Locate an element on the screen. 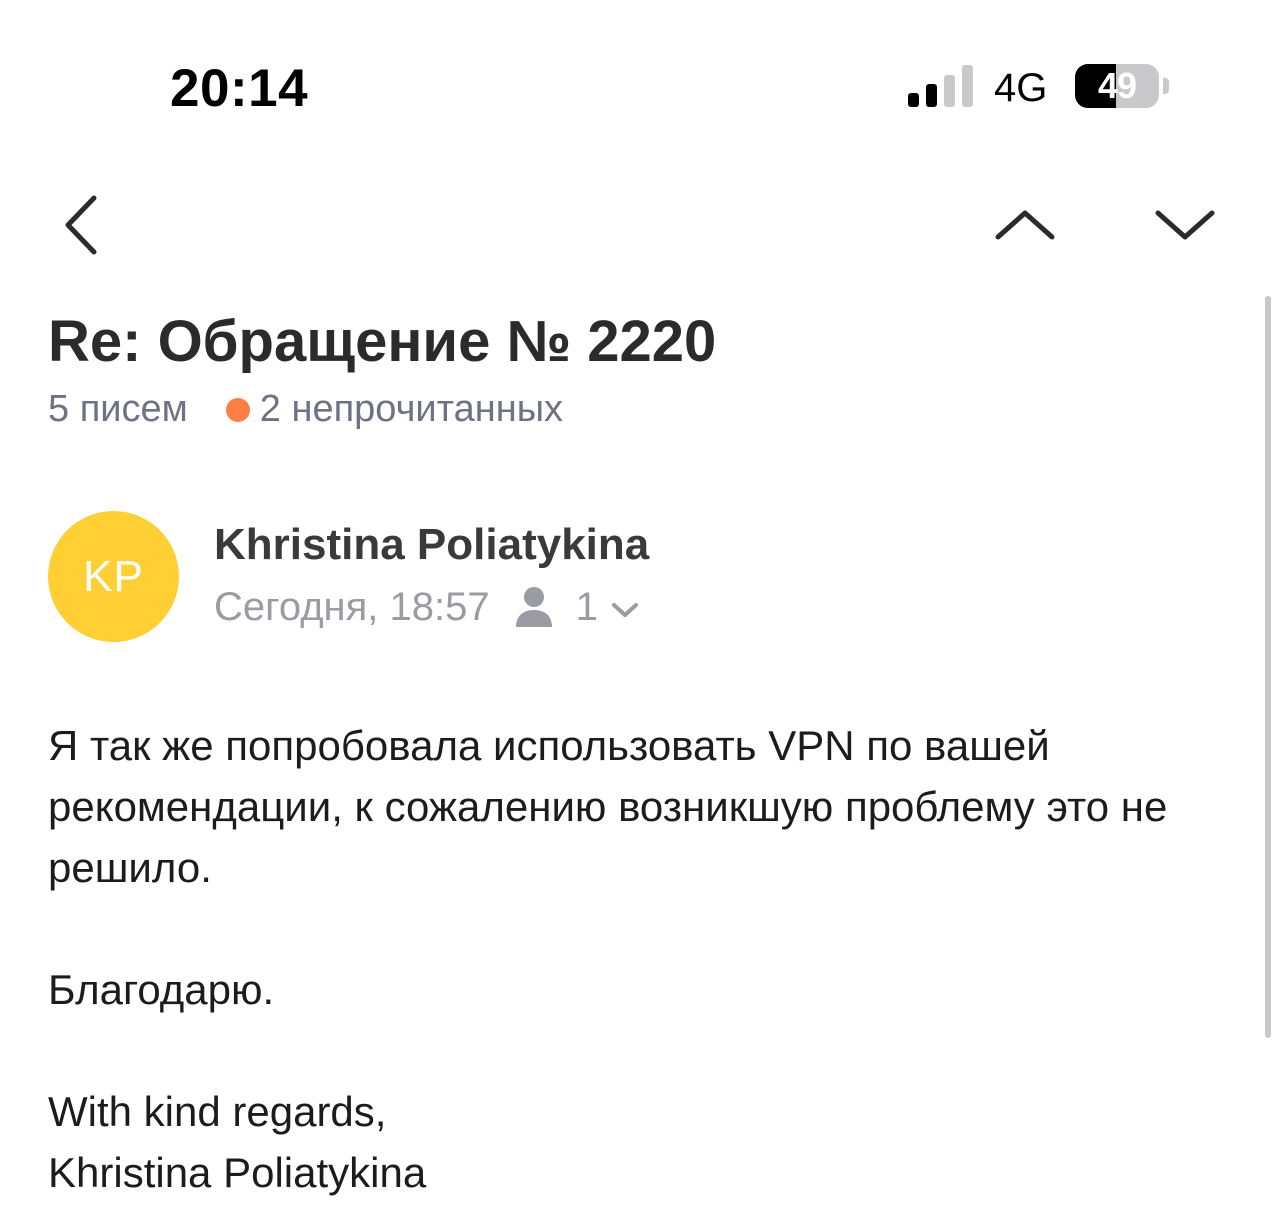  chevron-up-icon is located at coordinates (1025, 225).